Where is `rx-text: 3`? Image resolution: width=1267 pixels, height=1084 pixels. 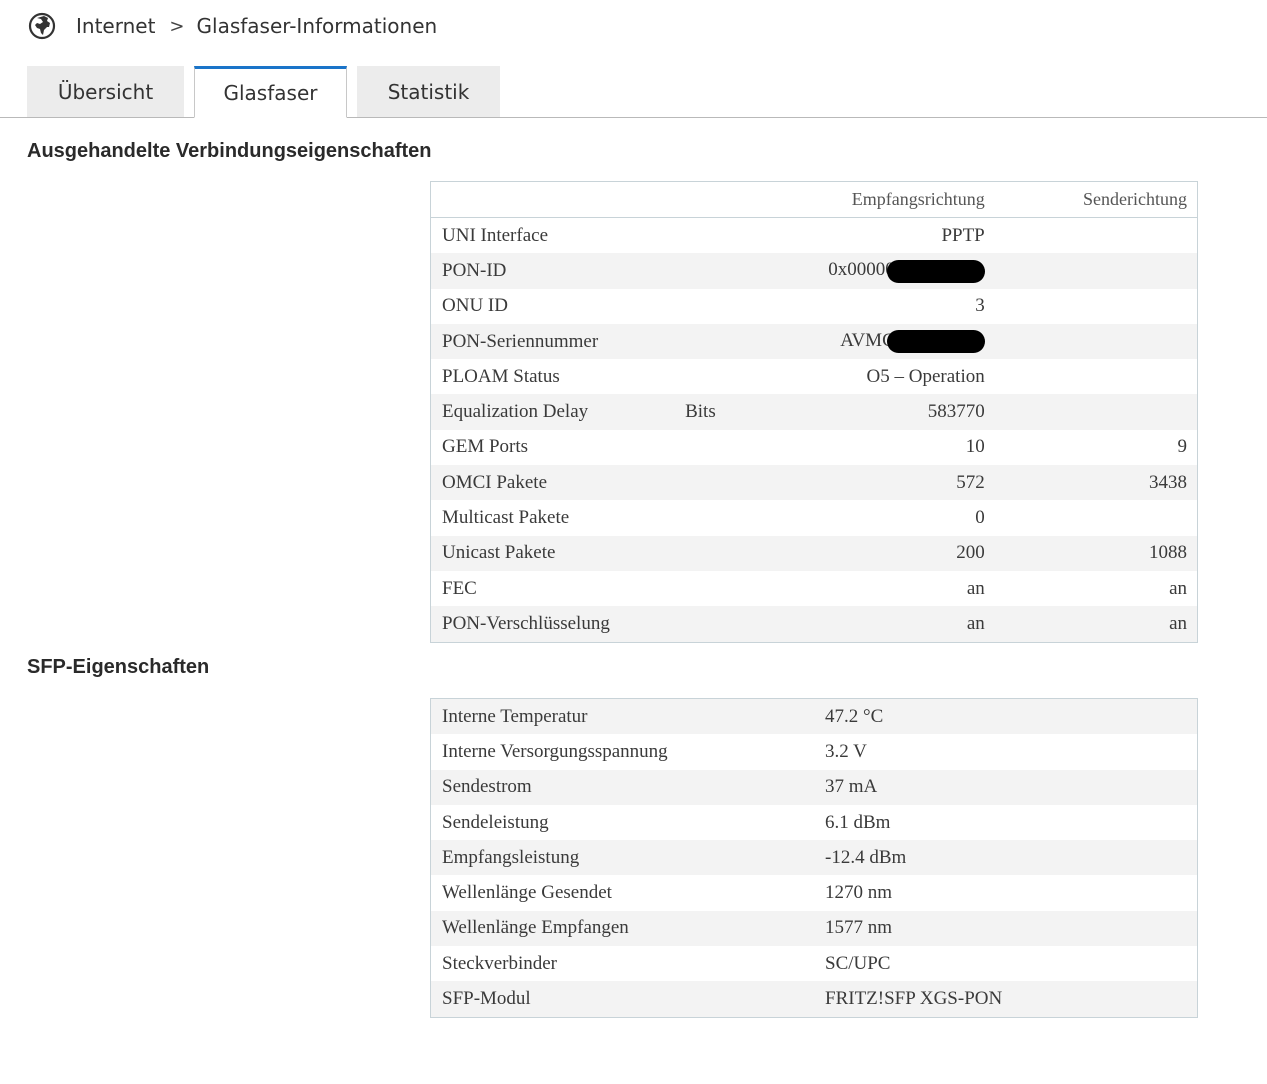 rx-text: 3 is located at coordinates (980, 306).